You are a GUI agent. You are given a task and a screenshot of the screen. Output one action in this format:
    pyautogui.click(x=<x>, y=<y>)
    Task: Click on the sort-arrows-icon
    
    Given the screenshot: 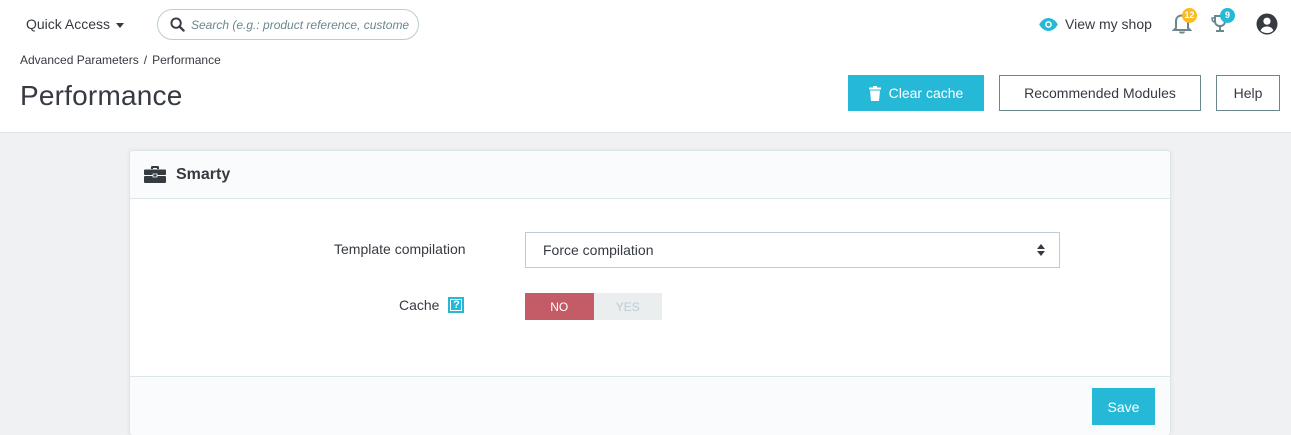 What is the action you would take?
    pyautogui.click(x=1041, y=250)
    